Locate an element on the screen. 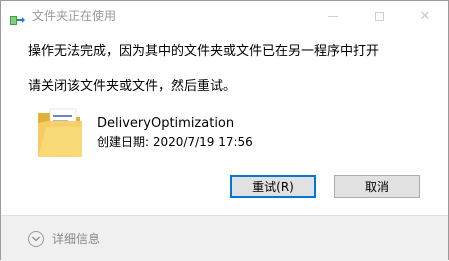 Image resolution: width=449 pixels, height=261 pixels. error-message: 操作无法完成，因为其中的文件夹或文件已在另一程序中打开 is located at coordinates (204, 51).